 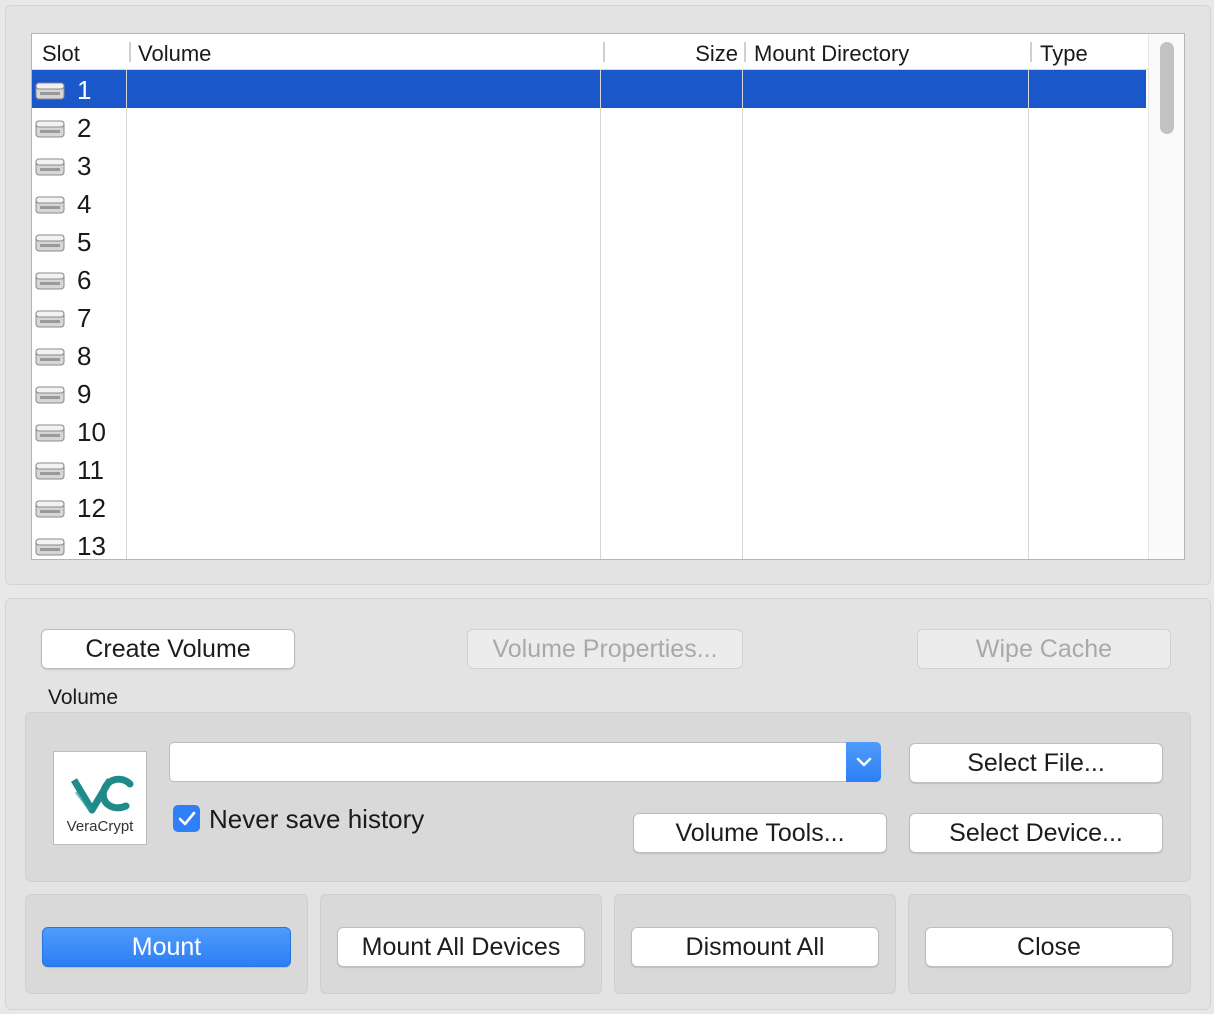 I want to click on table-row: 4, so click(x=589, y=203).